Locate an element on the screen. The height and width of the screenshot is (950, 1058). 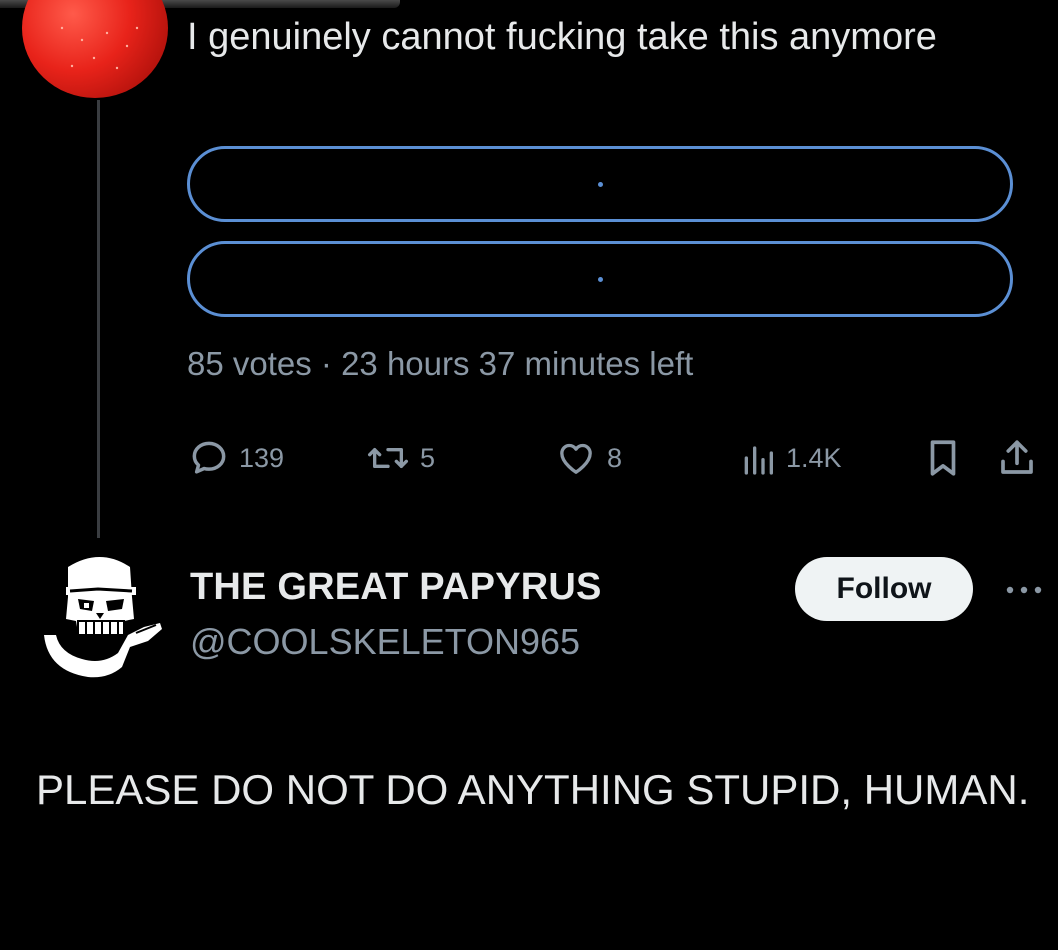
poll-option-2: . is located at coordinates (600, 279).